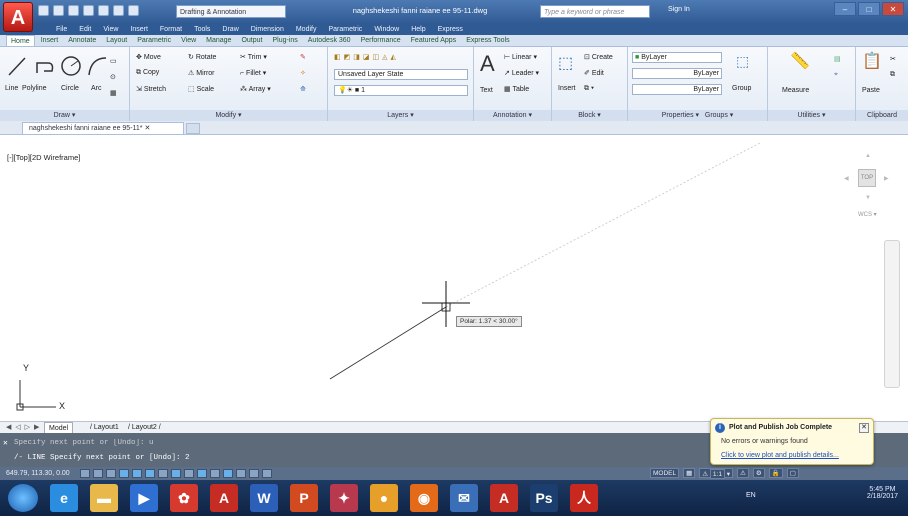  What do you see at coordinates (345, 29) in the screenshot?
I see `menu-item-parametric: Parametric` at bounding box center [345, 29].